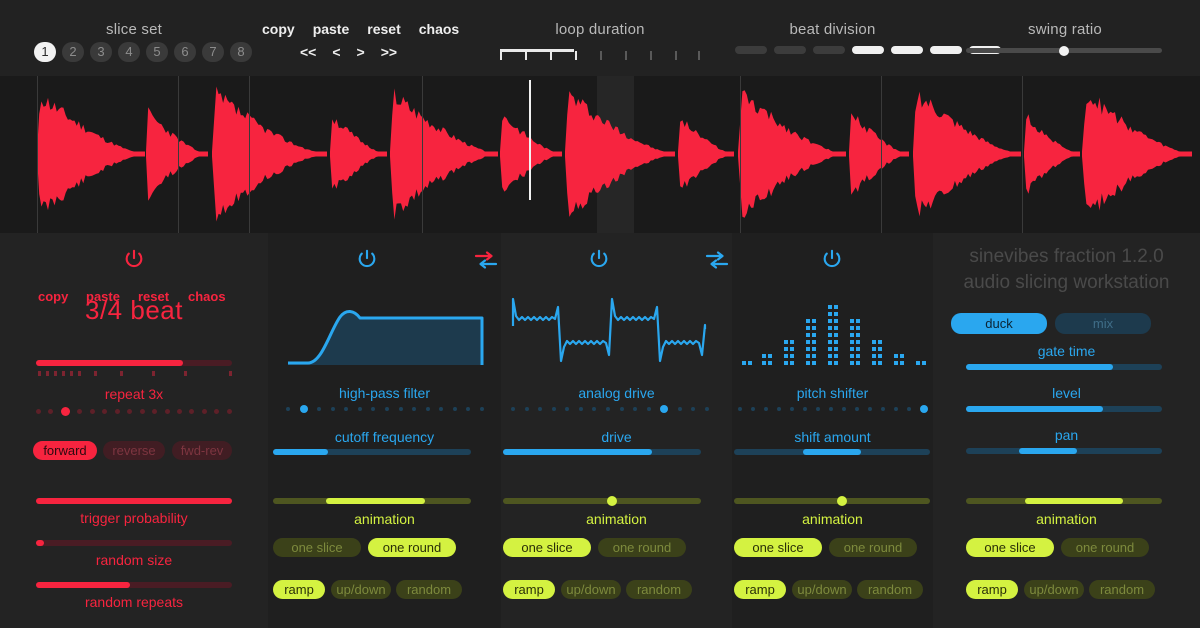  I want to click on pitch_panel-shape-random: random, so click(890, 589).